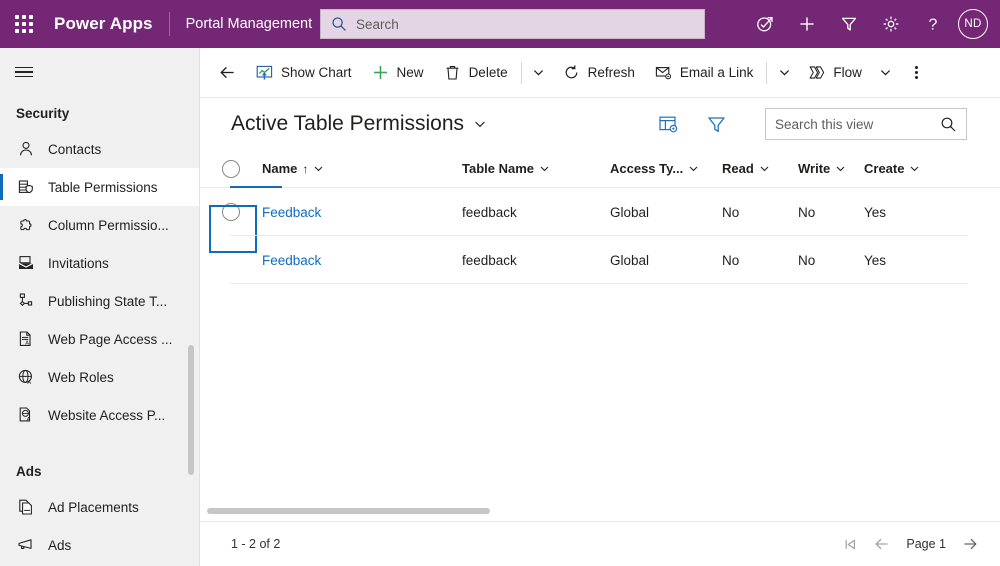 Image resolution: width=1000 pixels, height=566 pixels. Describe the element at coordinates (26, 339) in the screenshot. I see `page-access-icon: A` at that location.